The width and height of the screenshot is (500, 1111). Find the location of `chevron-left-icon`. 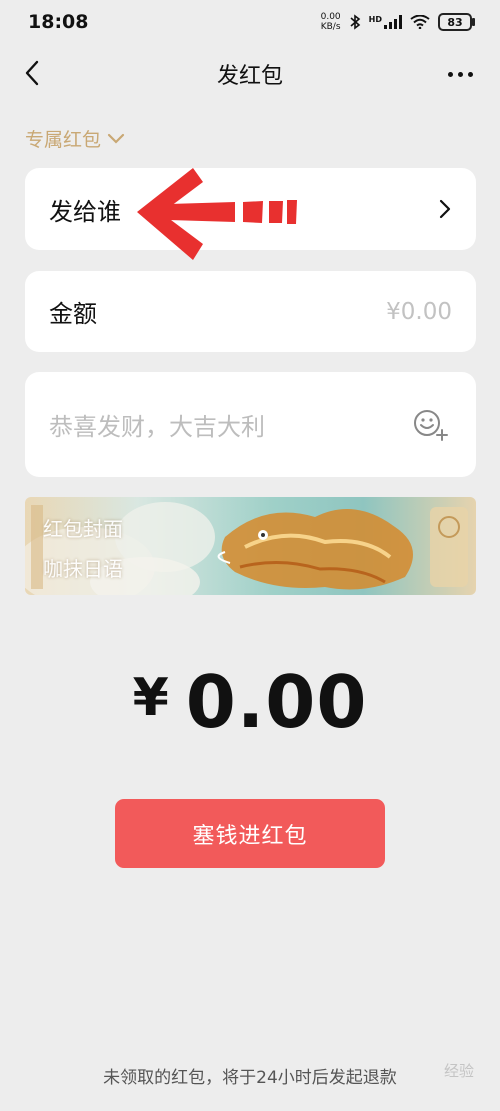

chevron-left-icon is located at coordinates (33, 73).